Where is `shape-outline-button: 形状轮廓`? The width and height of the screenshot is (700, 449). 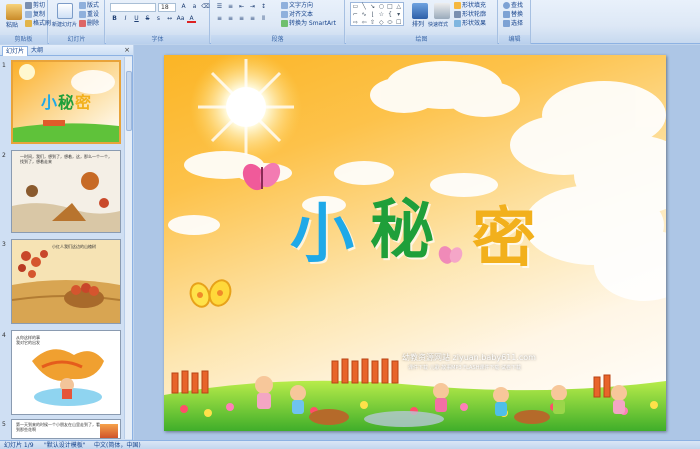
shape-outline-button: 形状轮廓 is located at coordinates (470, 15).